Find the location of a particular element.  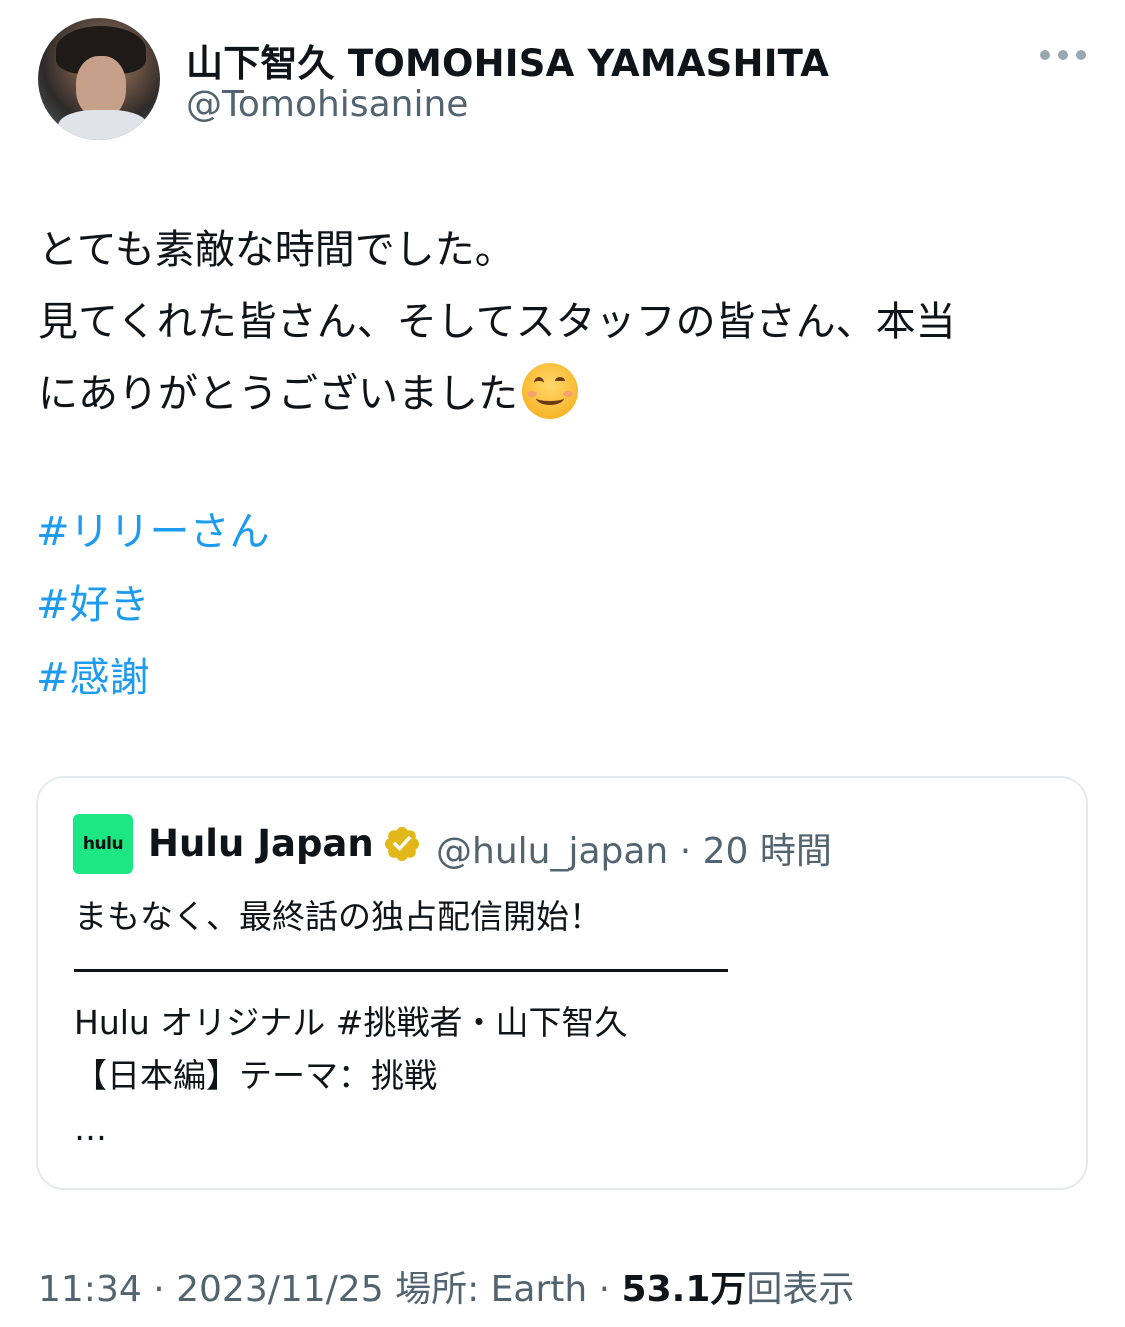

quoted-line: 【日本編】テーマ：挑戦 is located at coordinates (255, 1075).